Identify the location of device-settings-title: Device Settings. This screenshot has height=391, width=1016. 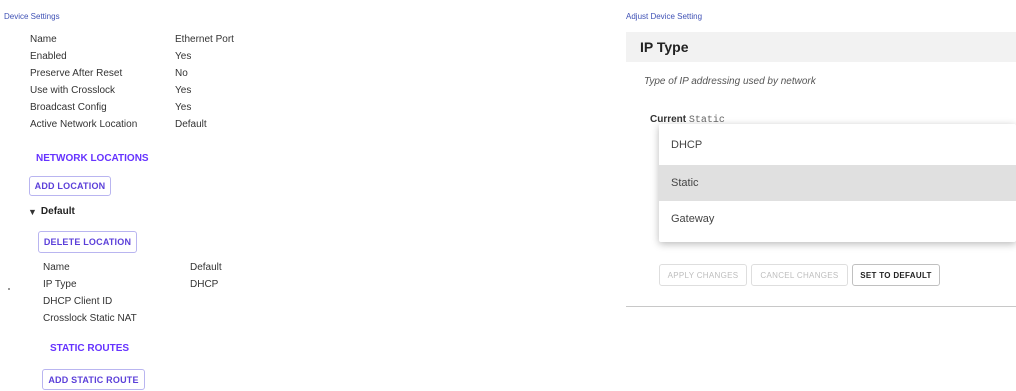
(32, 16).